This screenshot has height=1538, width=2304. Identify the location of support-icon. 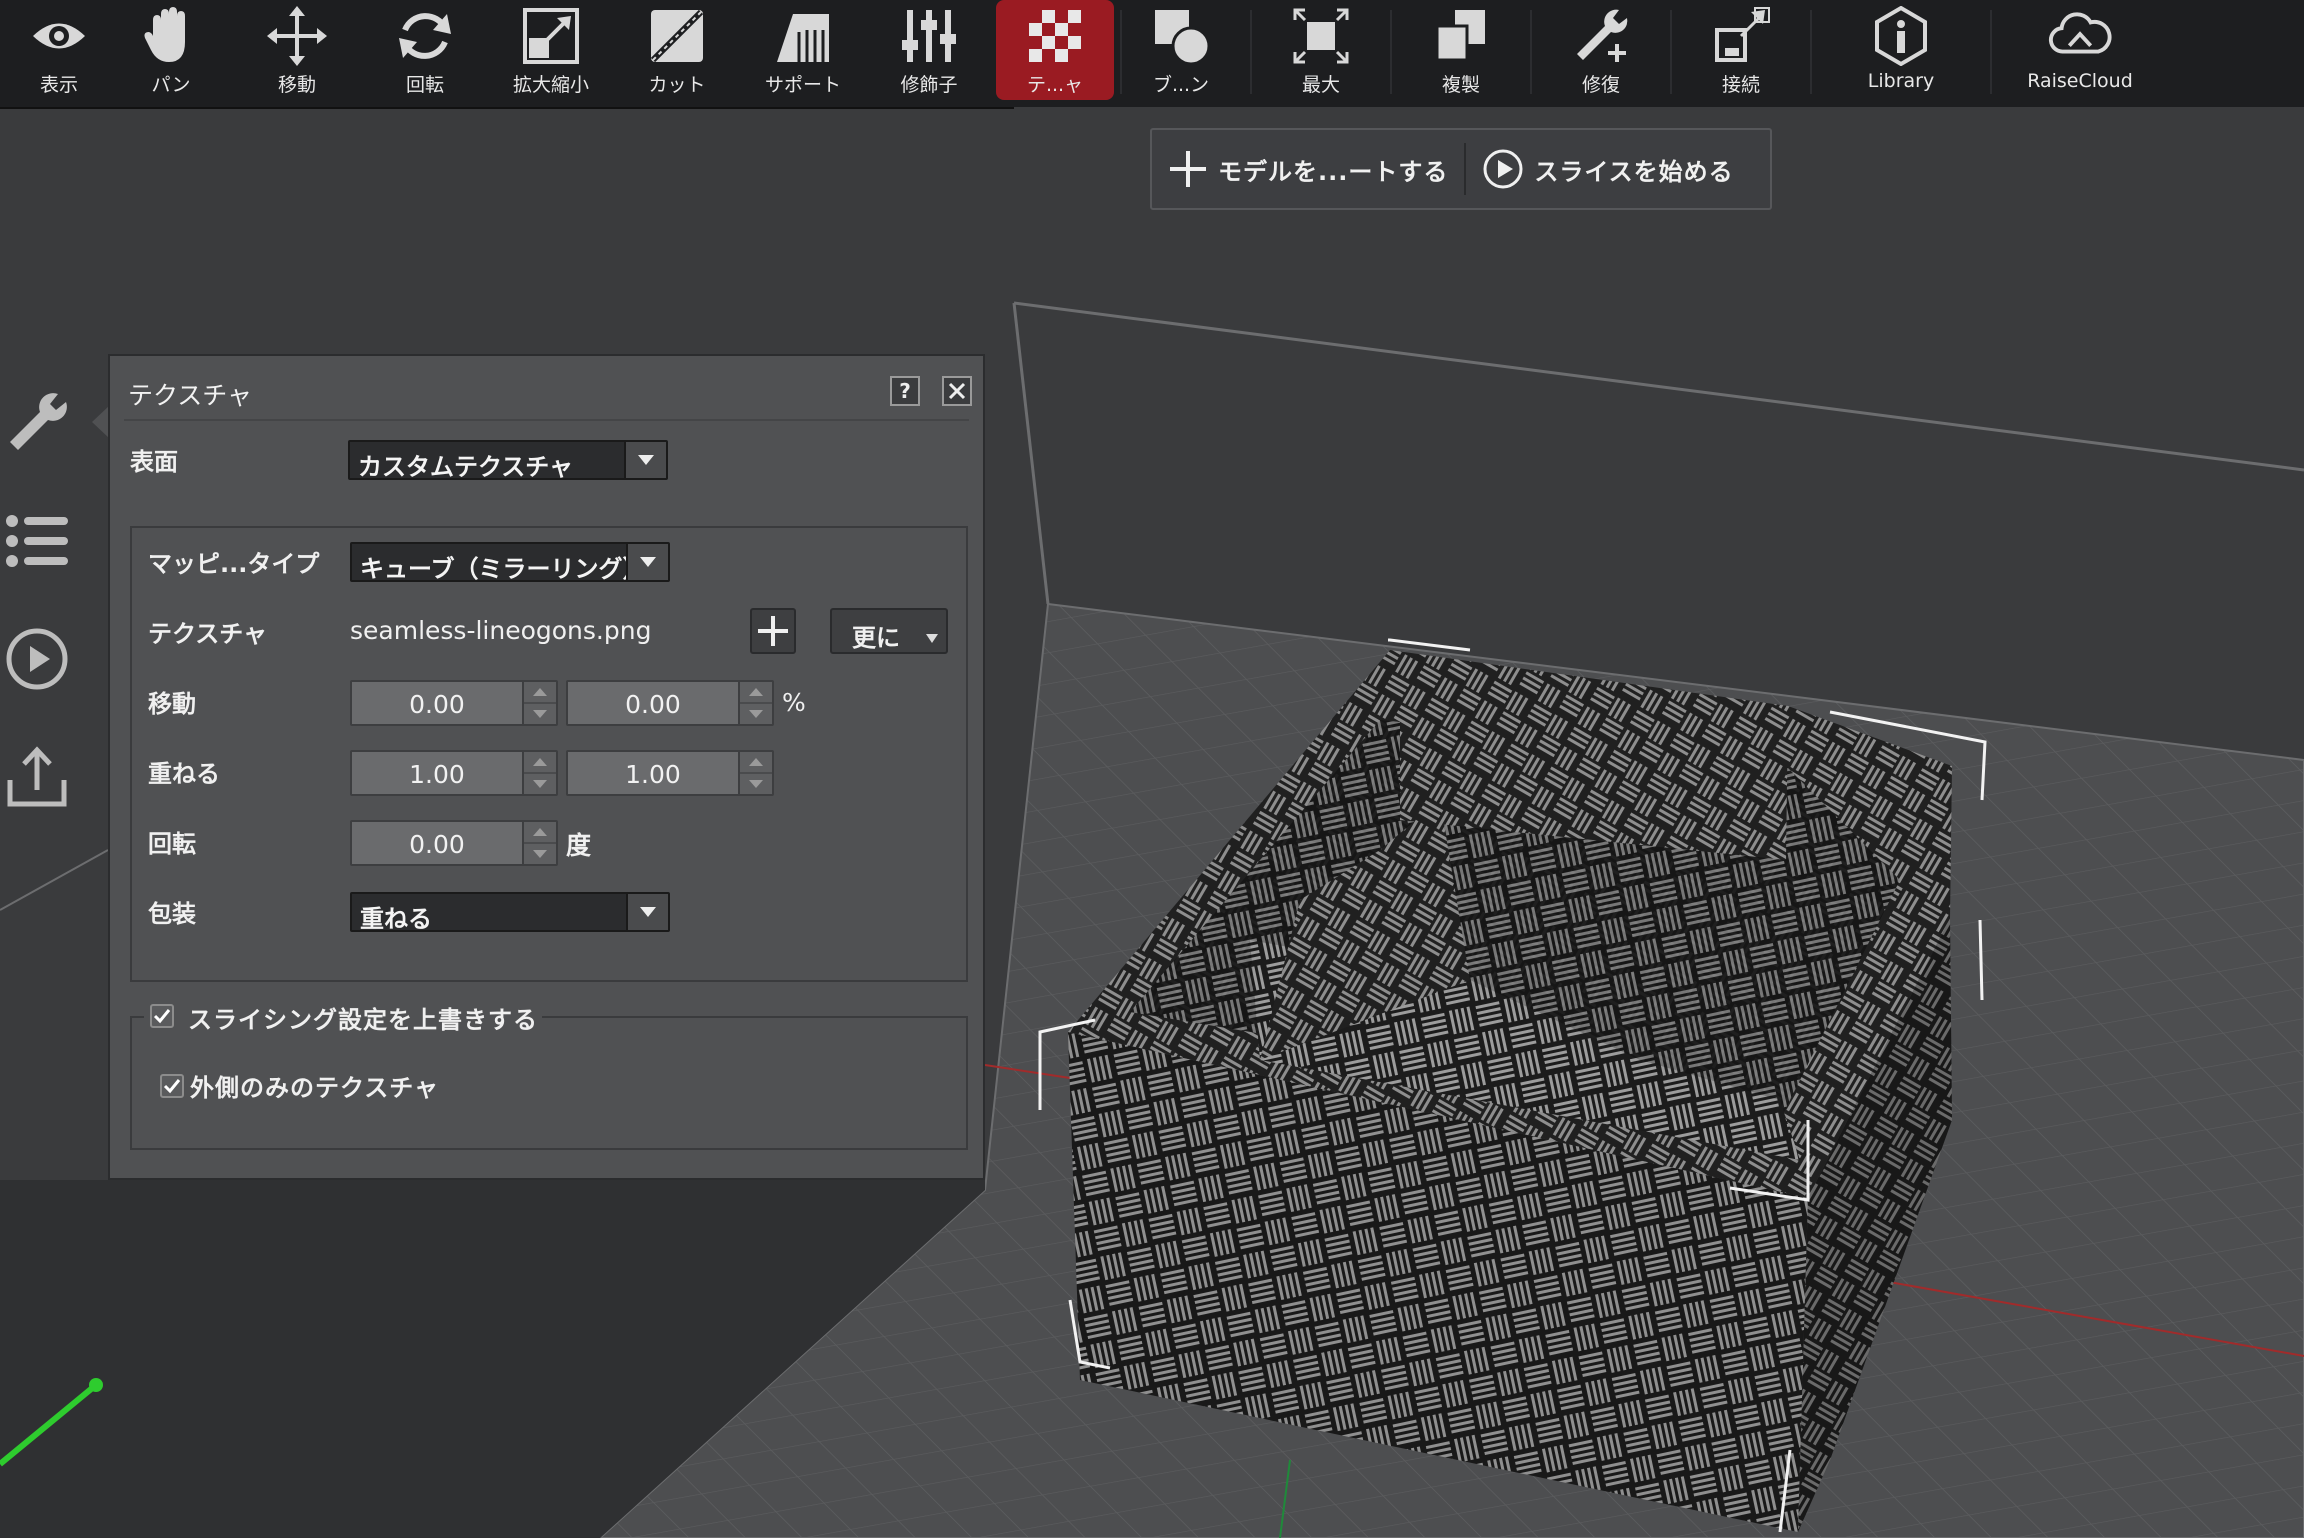
(803, 36).